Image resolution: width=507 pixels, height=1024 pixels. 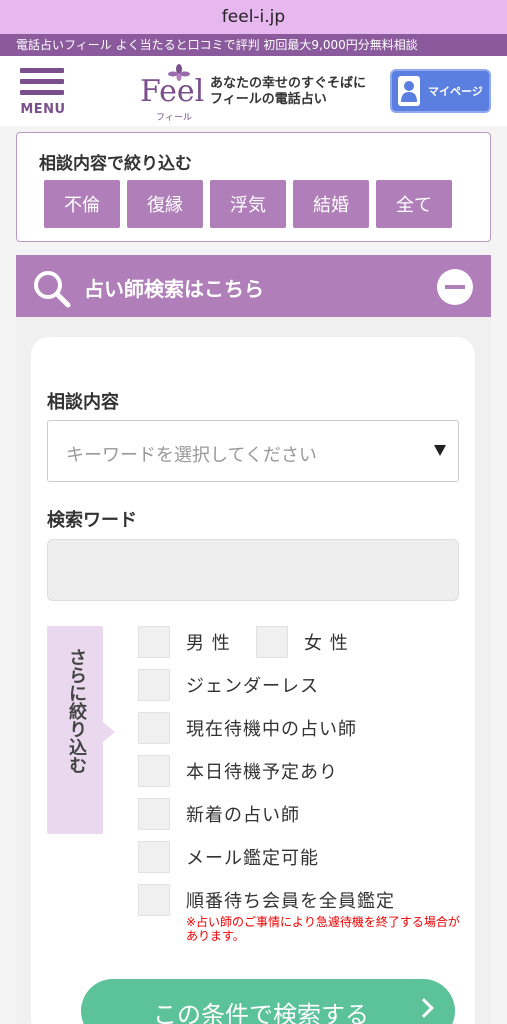 What do you see at coordinates (414, 204) in the screenshot?
I see `tag-all: 全て` at bounding box center [414, 204].